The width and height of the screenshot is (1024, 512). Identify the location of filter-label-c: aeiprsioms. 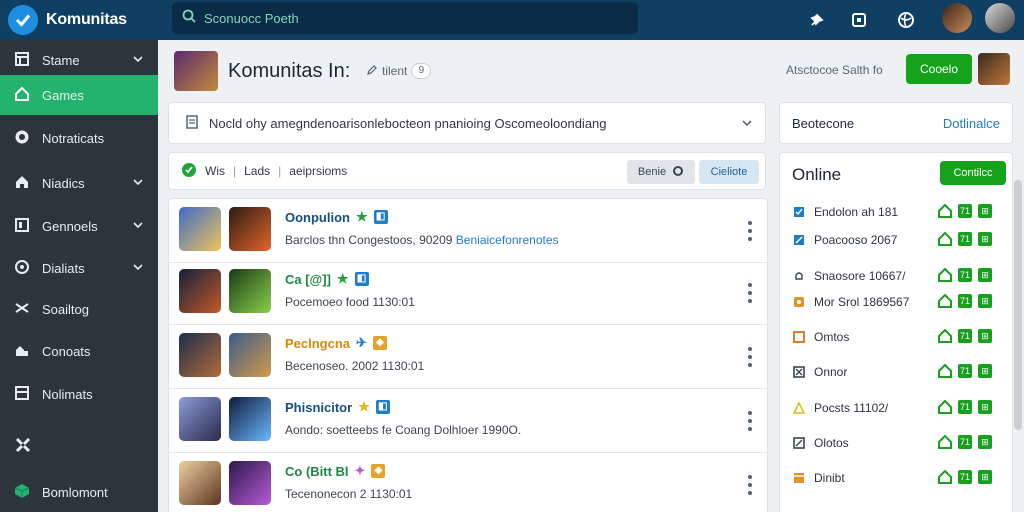
(318, 171).